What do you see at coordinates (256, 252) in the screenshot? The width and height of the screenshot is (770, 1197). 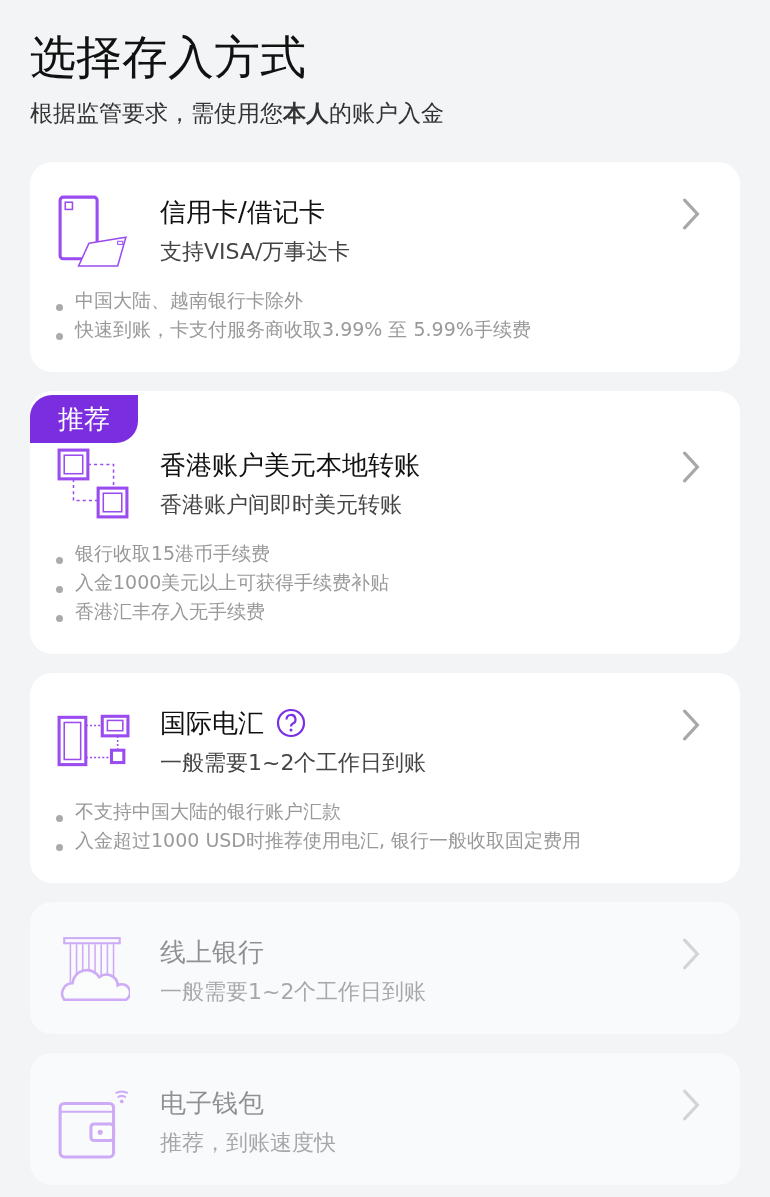 I see `method-subtitle: 支持VISA/万事达卡` at bounding box center [256, 252].